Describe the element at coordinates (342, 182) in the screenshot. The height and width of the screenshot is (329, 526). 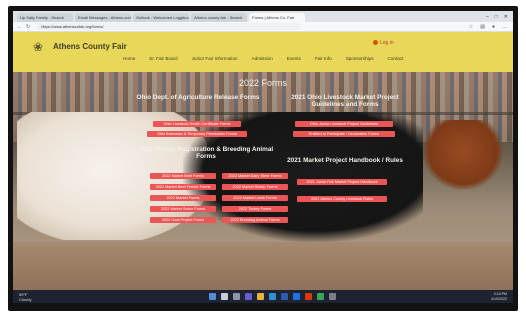
I see `form-link: 2021 Junior Fair Market Project Handbook` at that location.